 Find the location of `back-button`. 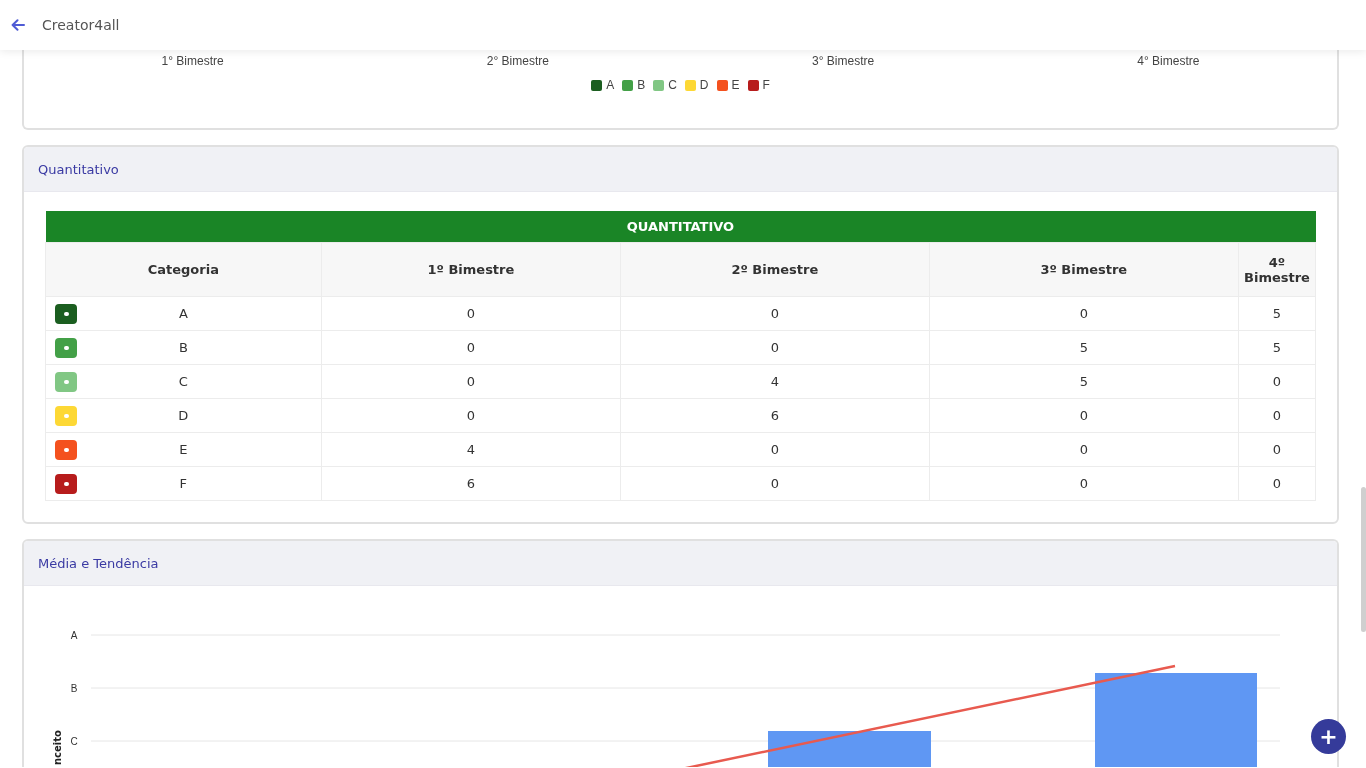

back-button is located at coordinates (18, 25).